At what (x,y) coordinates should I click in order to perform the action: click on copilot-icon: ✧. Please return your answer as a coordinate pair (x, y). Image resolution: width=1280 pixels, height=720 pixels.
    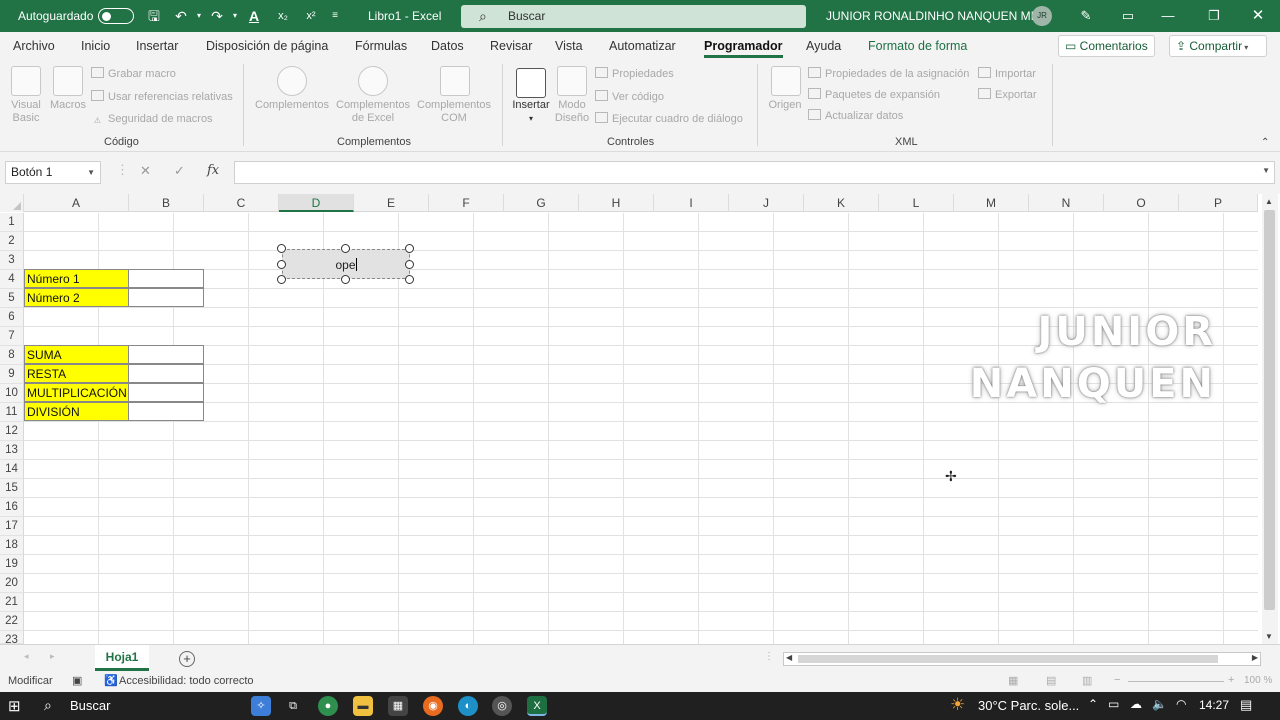
    Looking at the image, I should click on (261, 706).